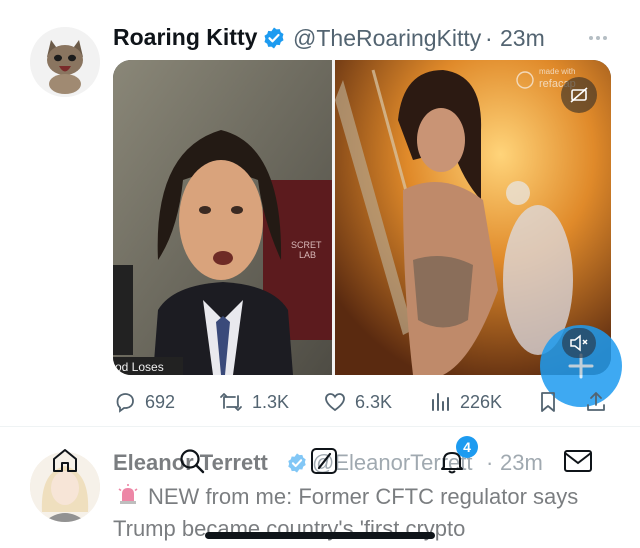 The image size is (640, 548). I want to click on nav-grok-button, so click(324, 463).